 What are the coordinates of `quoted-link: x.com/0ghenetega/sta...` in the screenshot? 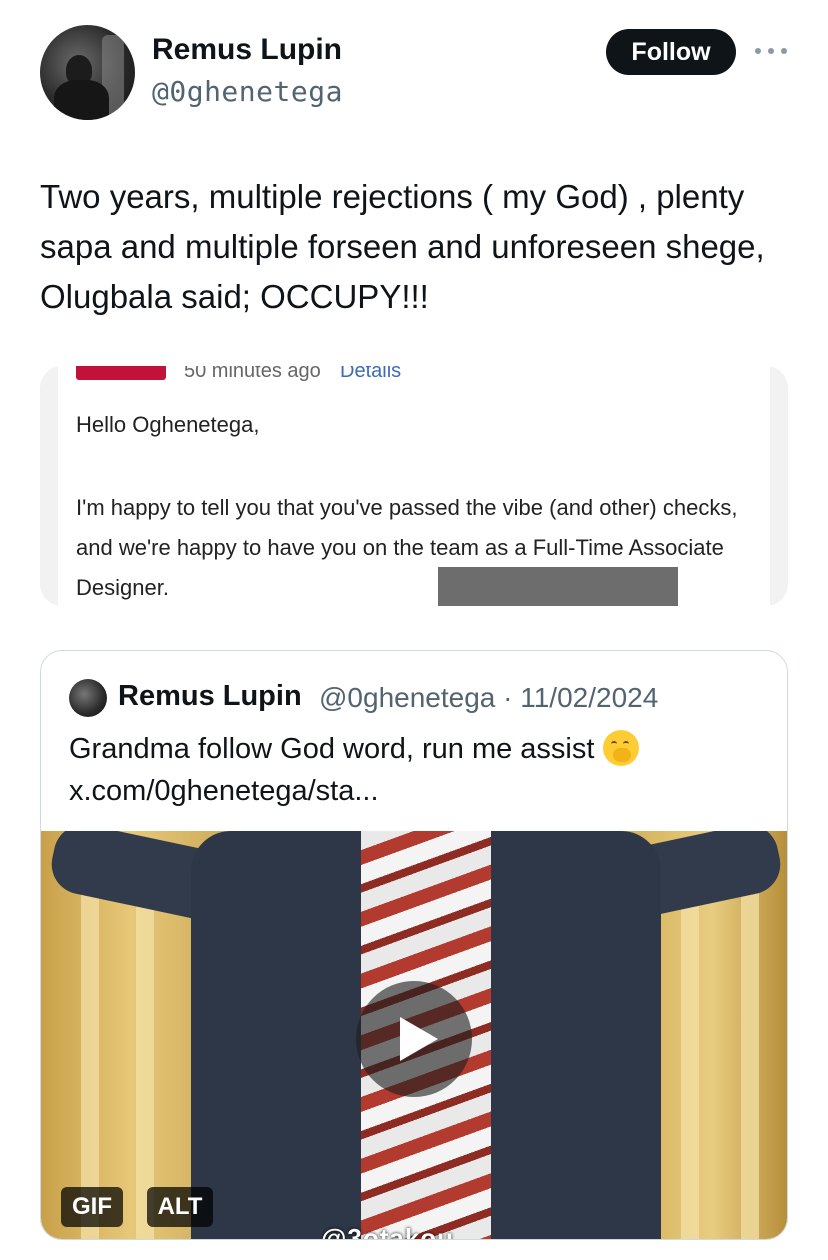 It's located at (224, 791).